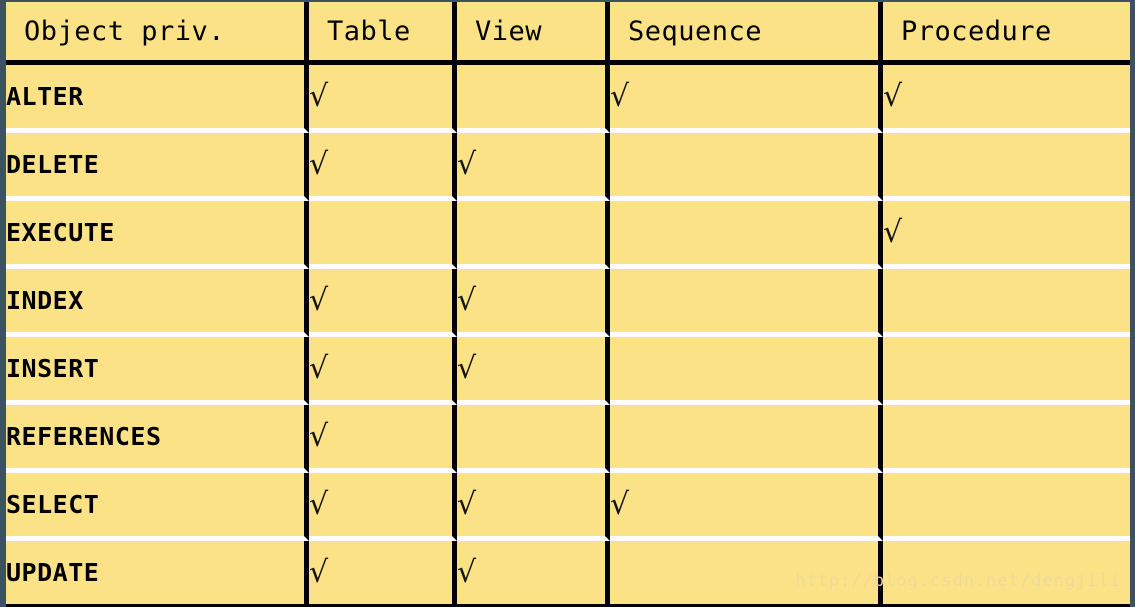  Describe the element at coordinates (383, 33) in the screenshot. I see `column-header-table: Table` at that location.